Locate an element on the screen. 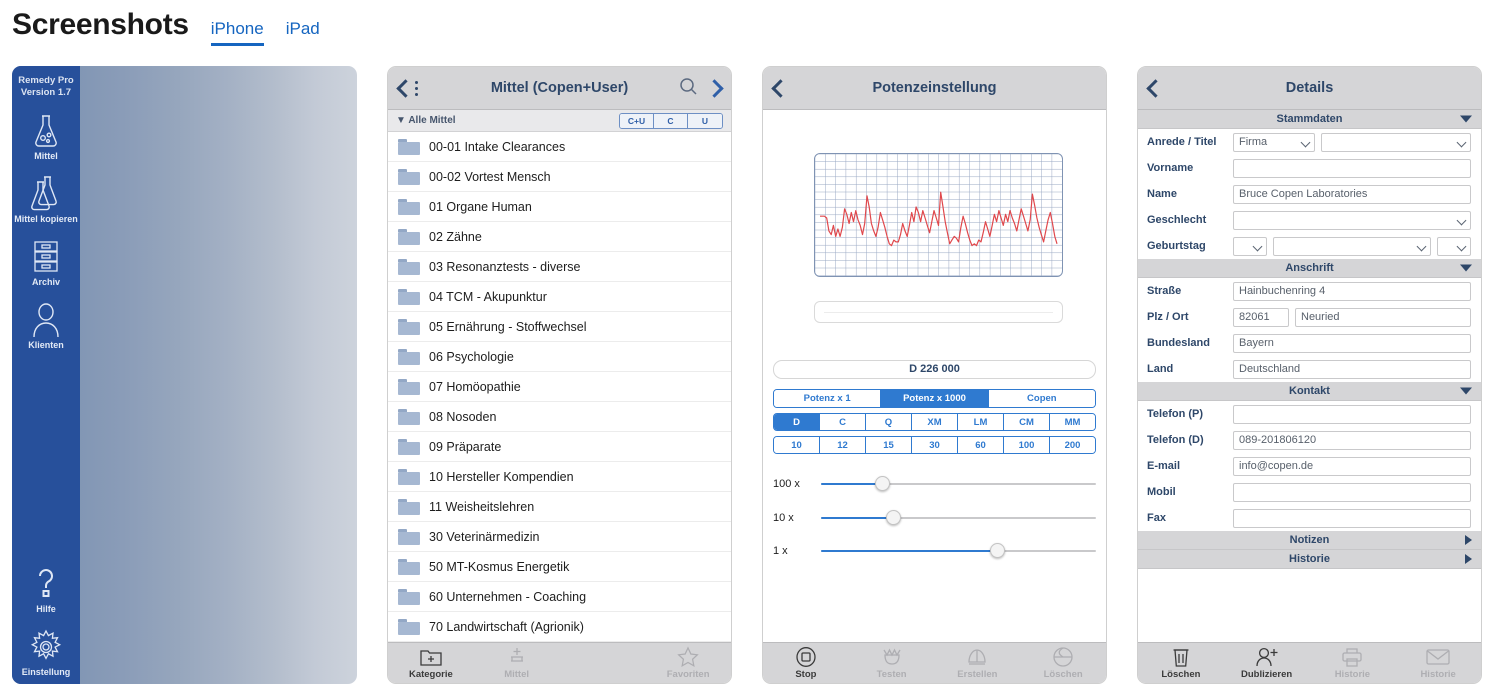 The width and height of the screenshot is (1505, 698). toolbar-testen: Testen is located at coordinates (892, 663).